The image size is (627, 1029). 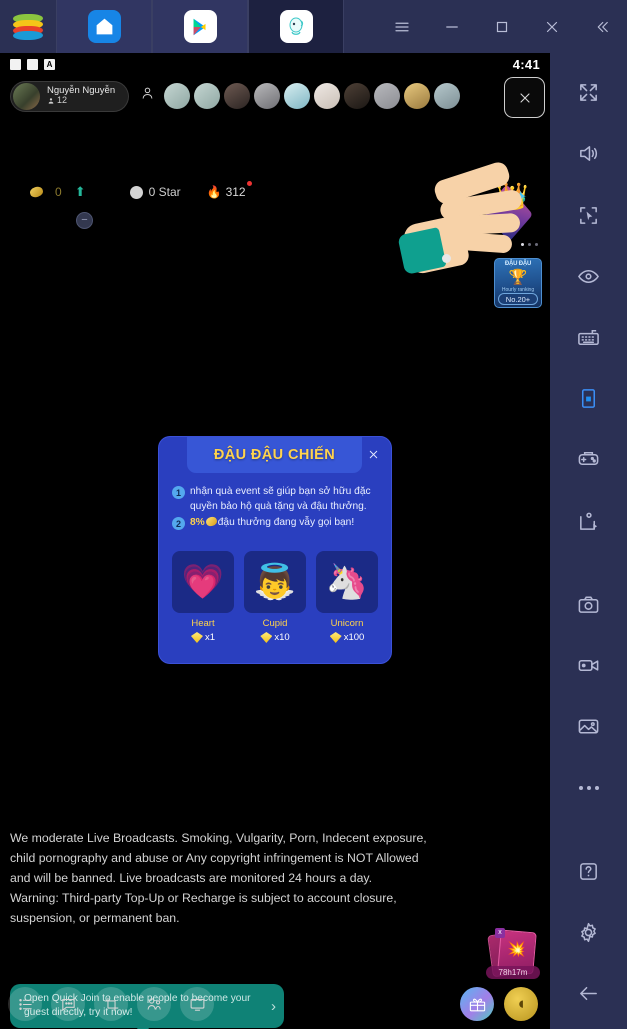 I want to click on gift-name: Heart, so click(x=203, y=623).